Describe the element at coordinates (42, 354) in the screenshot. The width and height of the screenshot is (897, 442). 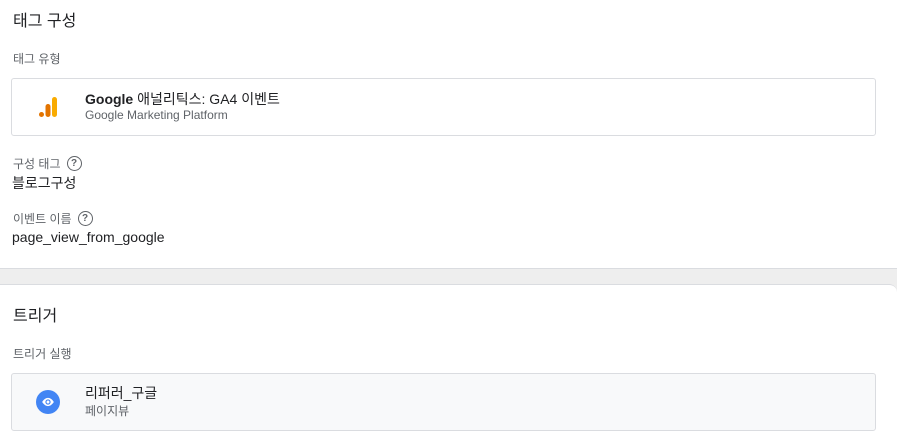
I see `firing-triggers-label: 트리거 실행` at that location.